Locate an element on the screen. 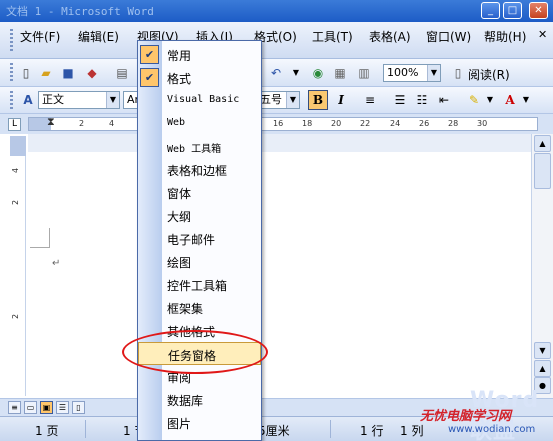 Image resolution: width=553 pixels, height=441 pixels. scroll-down-button: ▼ is located at coordinates (542, 350).